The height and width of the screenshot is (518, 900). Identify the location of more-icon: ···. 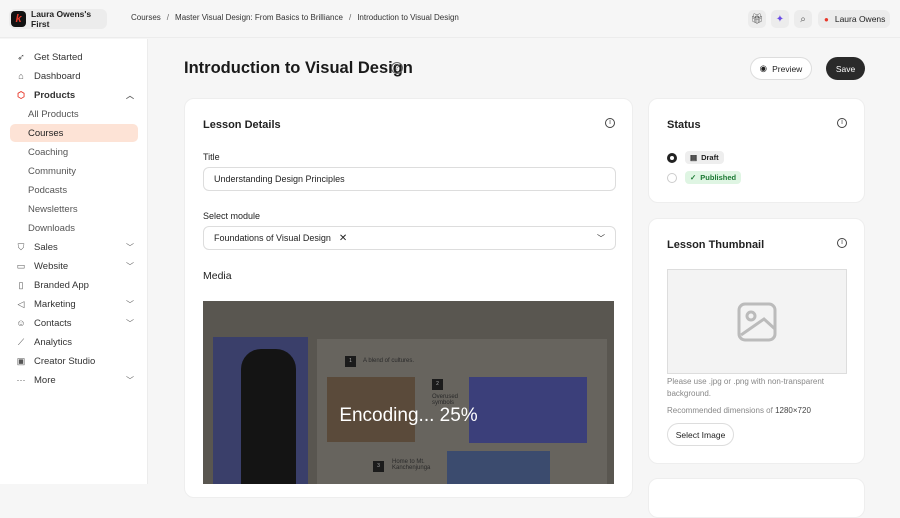
(21, 380).